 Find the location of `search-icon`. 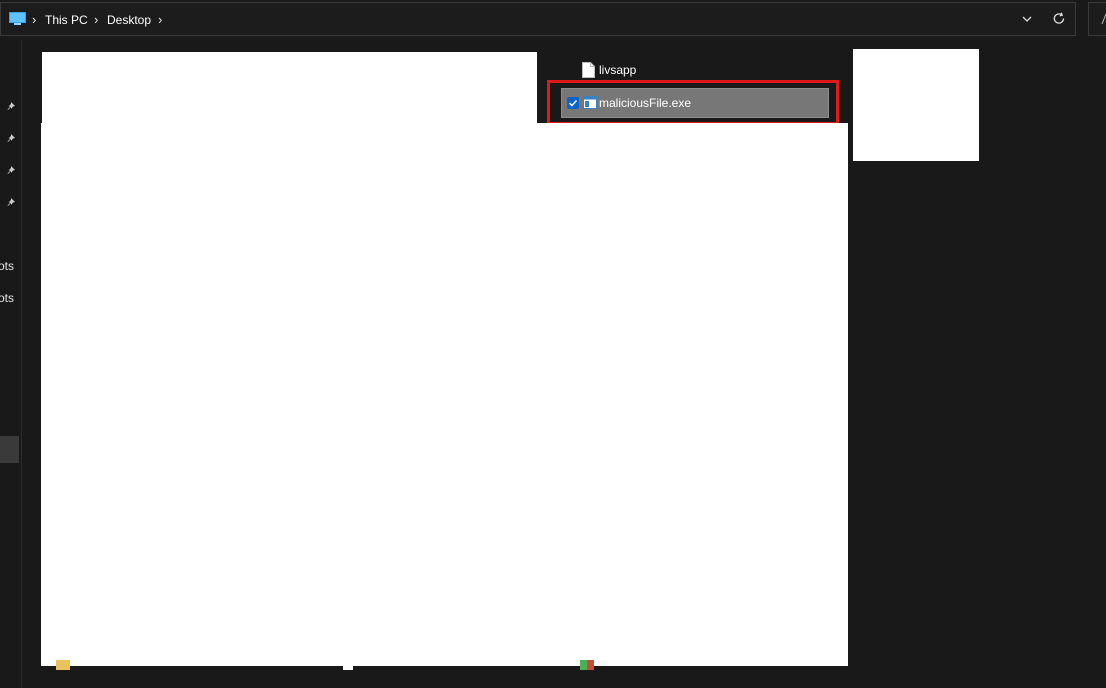

search-icon is located at coordinates (1103, 19).